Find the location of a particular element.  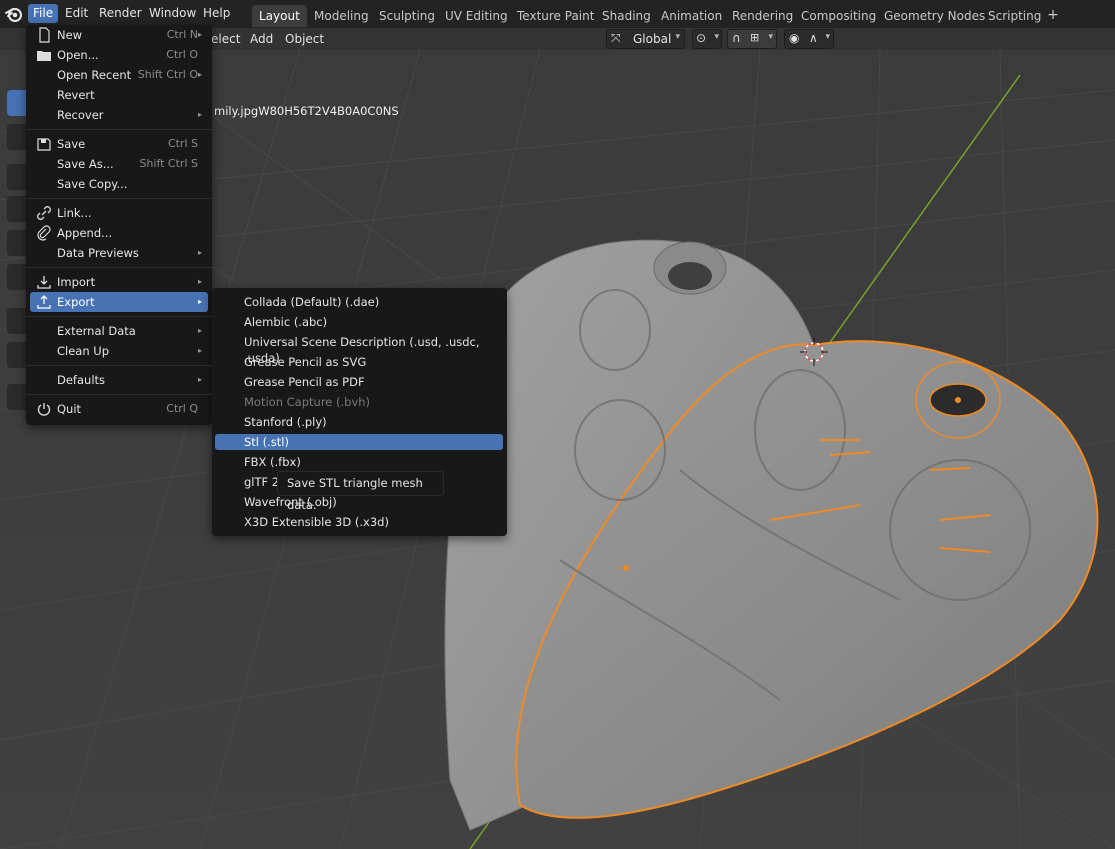

export-fbx: FBX (.fbx) is located at coordinates (359, 462).